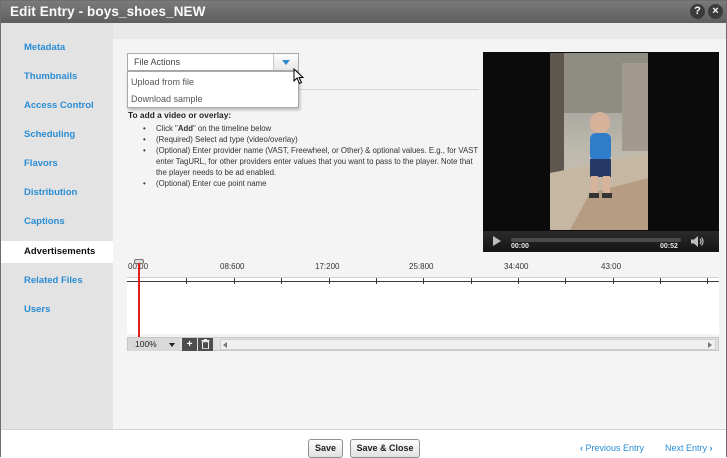 The height and width of the screenshot is (458, 727). I want to click on volume-icon, so click(698, 241).